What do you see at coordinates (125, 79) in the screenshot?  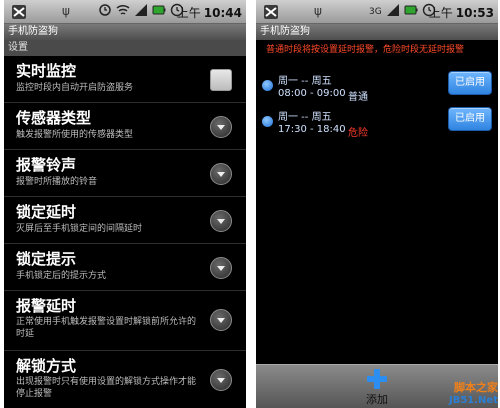 I see `pref-realtime-monitor: 实时监控 监控时段内自动开启防盗服务` at bounding box center [125, 79].